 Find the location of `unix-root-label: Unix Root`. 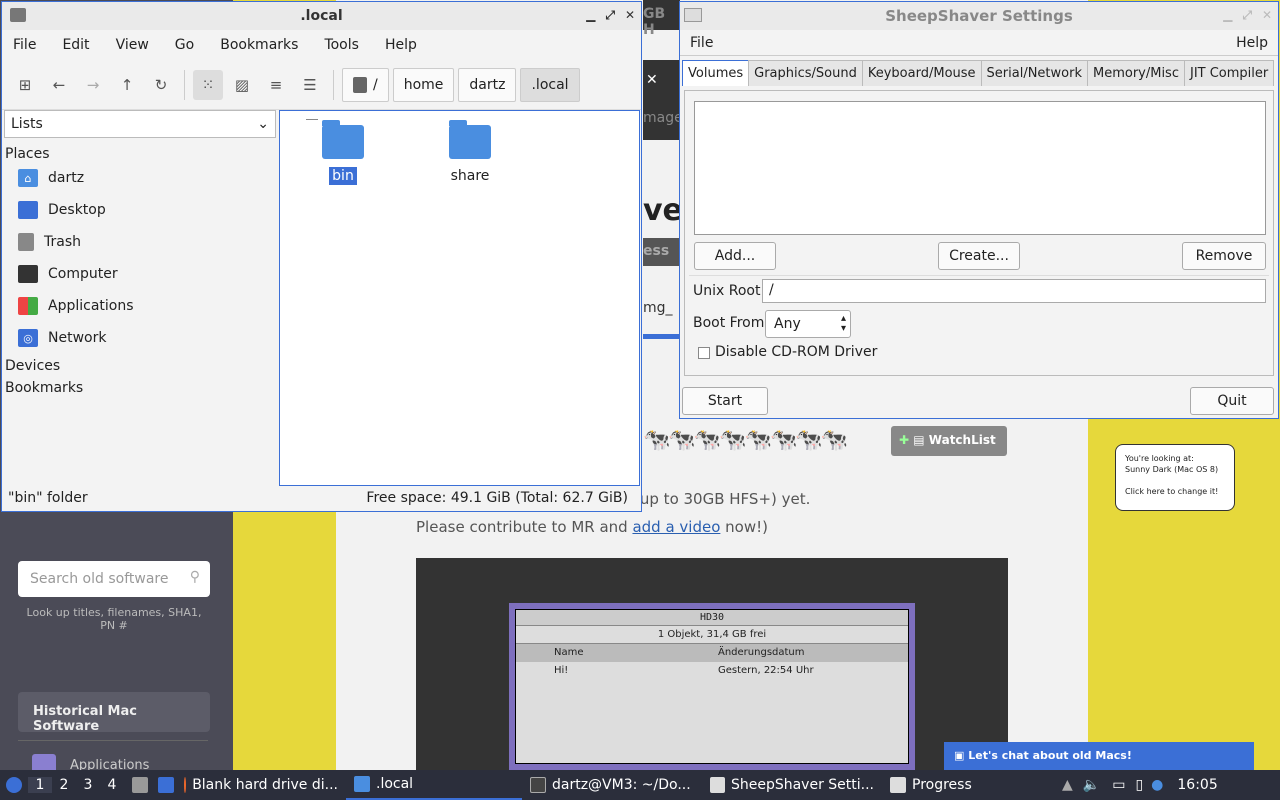

unix-root-label: Unix Root is located at coordinates (727, 291).